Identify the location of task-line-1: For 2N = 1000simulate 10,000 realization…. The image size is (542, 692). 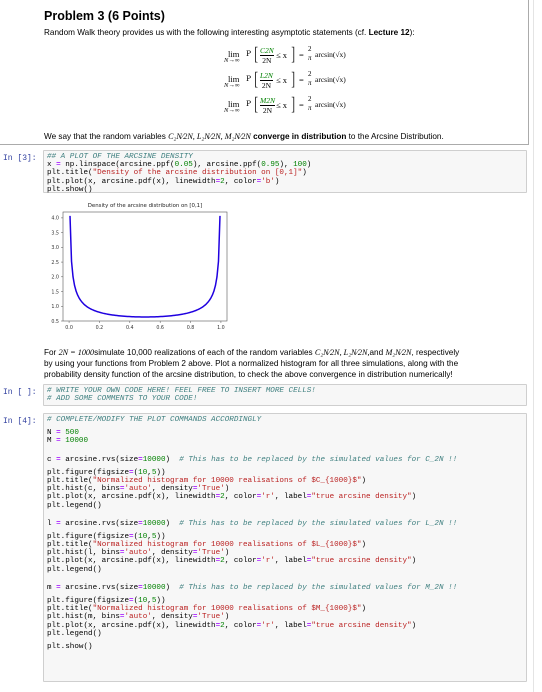
(251, 352).